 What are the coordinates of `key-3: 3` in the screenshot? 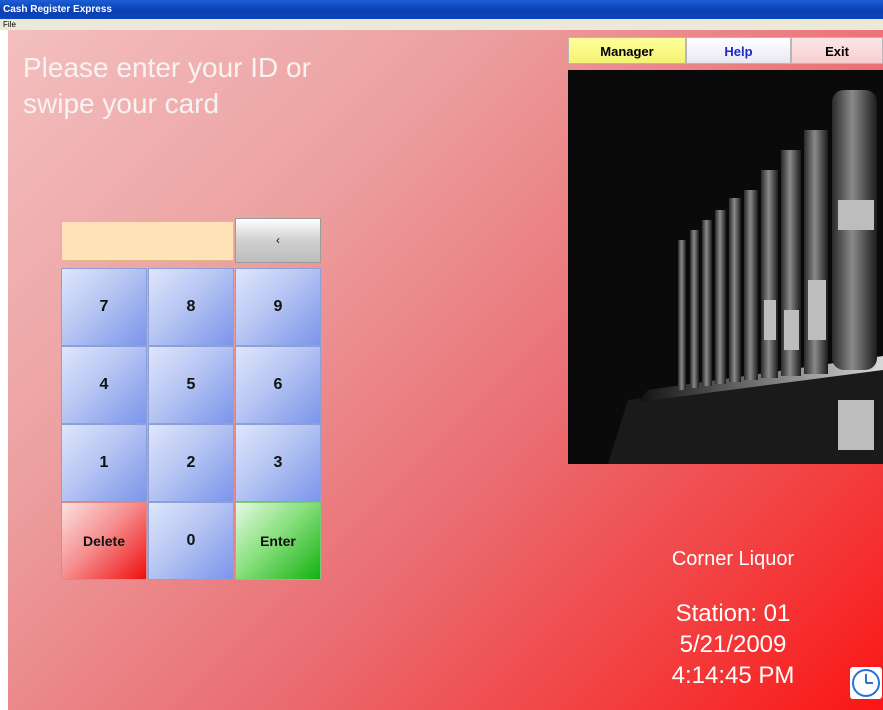 It's located at (278, 463).